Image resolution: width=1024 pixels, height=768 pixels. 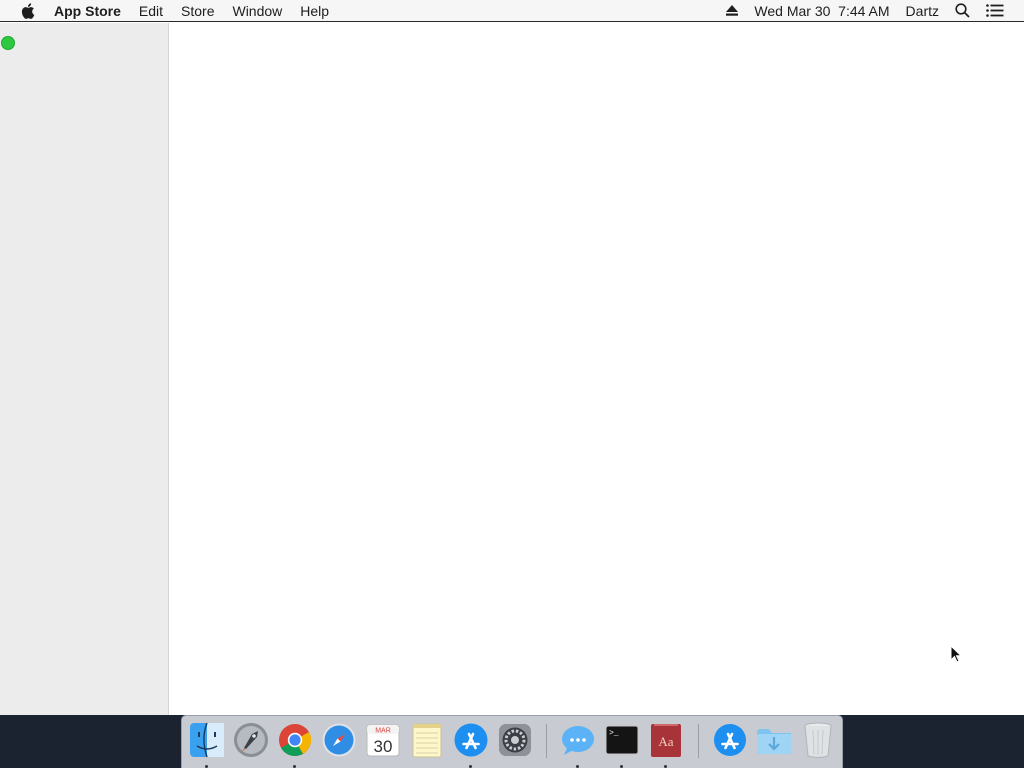 I want to click on dock-item-dictionary: Aa, so click(x=666, y=744).